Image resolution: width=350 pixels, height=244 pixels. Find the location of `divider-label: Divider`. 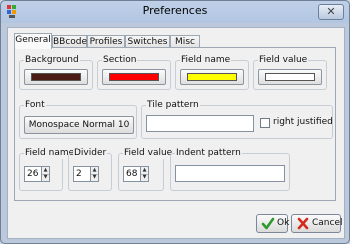

divider-label: Divider is located at coordinates (90, 153).